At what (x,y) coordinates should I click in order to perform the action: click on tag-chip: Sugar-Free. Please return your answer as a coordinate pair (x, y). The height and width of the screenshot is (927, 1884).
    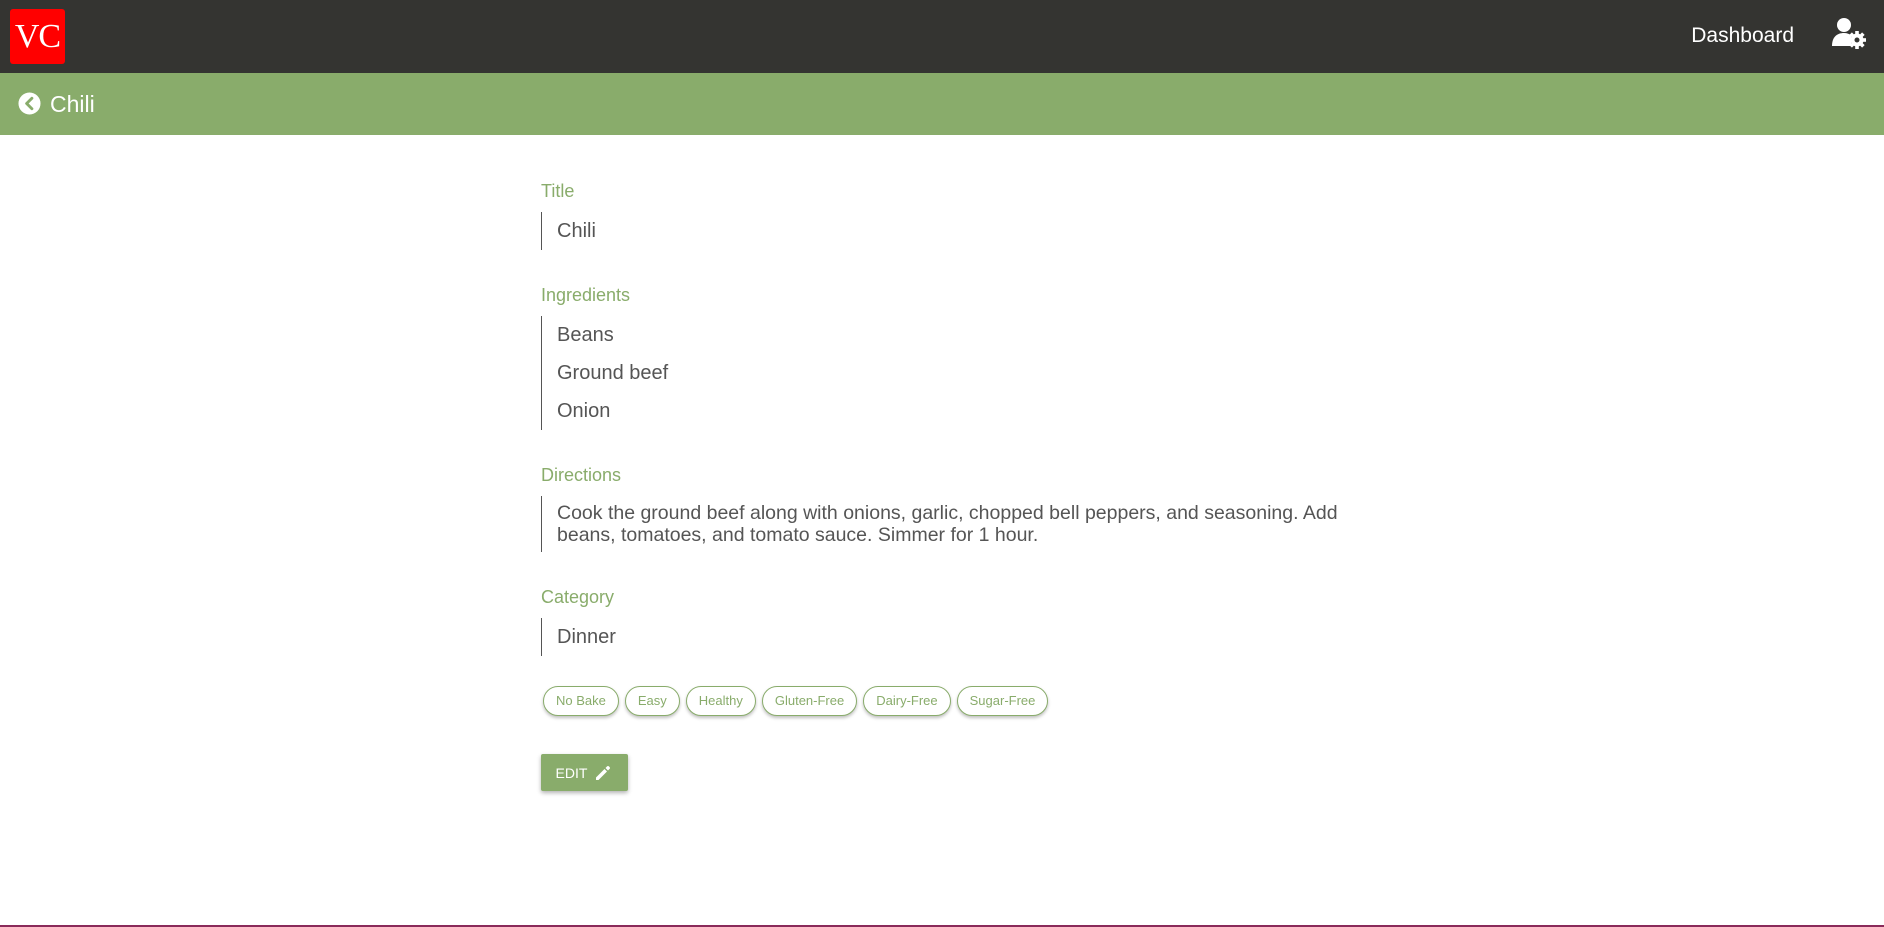
    Looking at the image, I should click on (1002, 701).